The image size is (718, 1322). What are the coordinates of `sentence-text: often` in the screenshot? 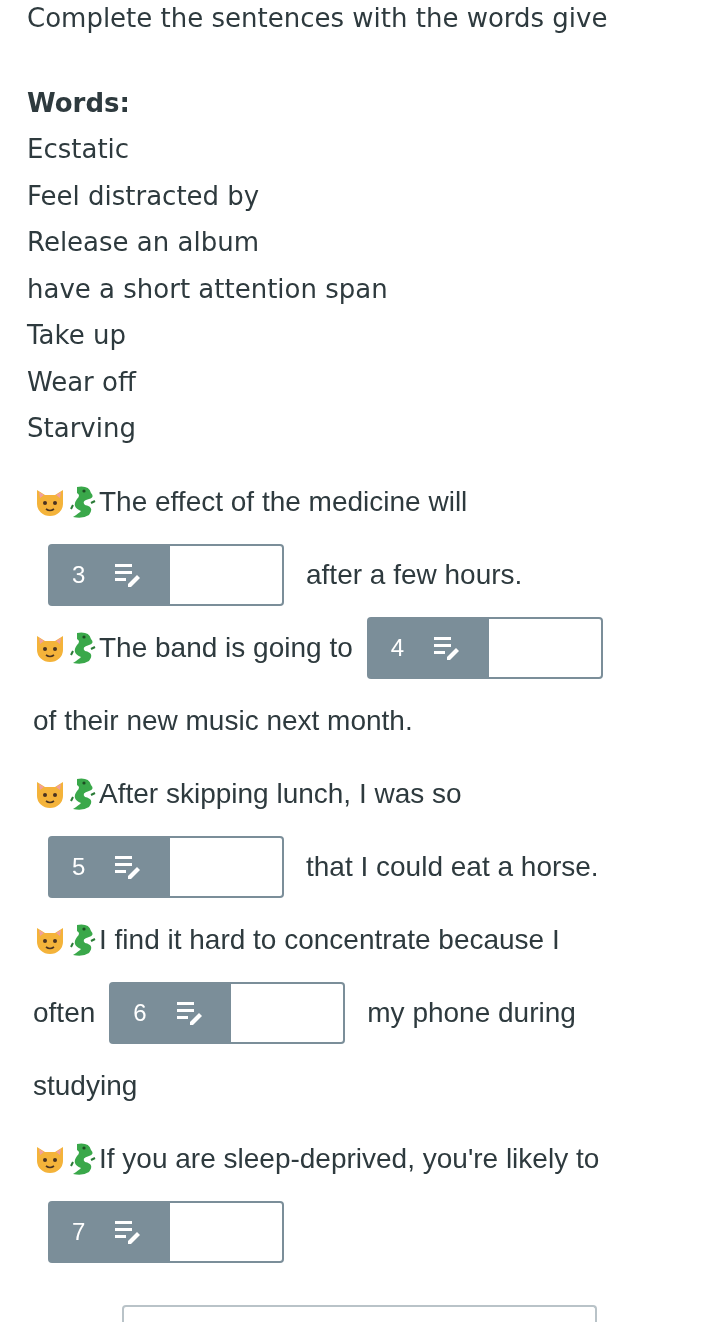 It's located at (64, 1013).